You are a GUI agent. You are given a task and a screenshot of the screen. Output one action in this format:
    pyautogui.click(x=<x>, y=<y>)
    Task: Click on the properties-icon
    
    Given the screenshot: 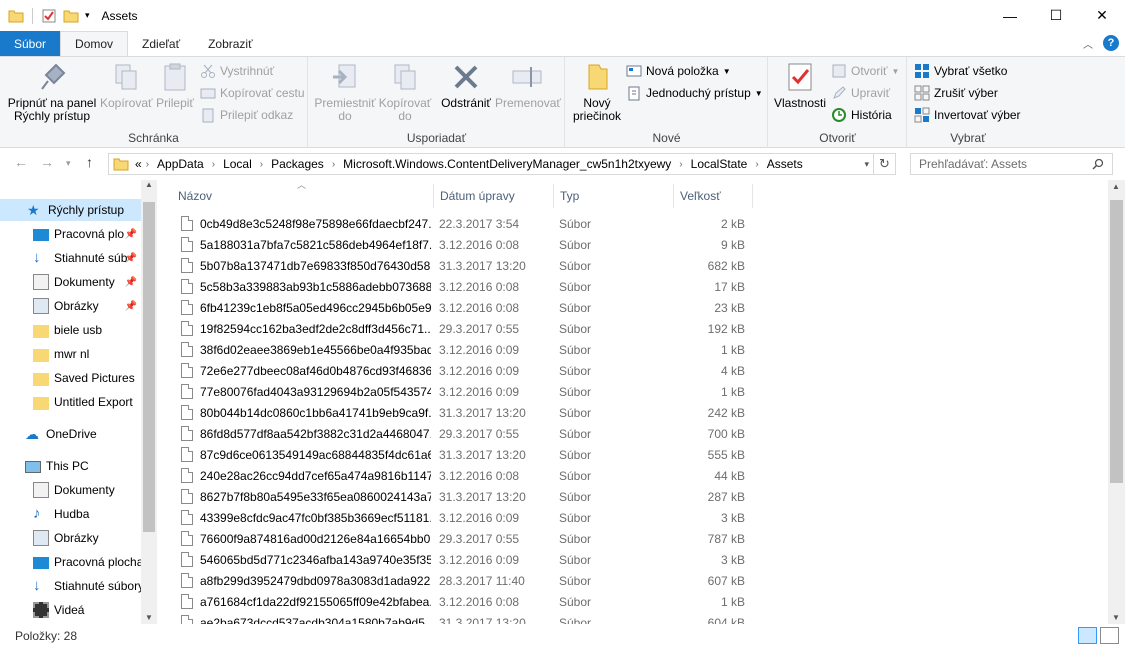 What is the action you would take?
    pyautogui.click(x=49, y=16)
    